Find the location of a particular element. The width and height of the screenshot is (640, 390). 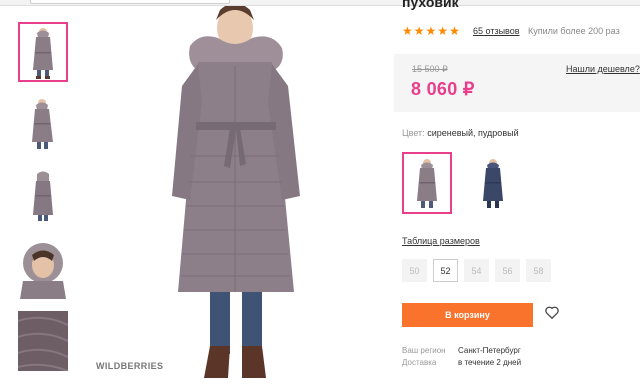

delivery-value: в течение 2 дней is located at coordinates (490, 362).